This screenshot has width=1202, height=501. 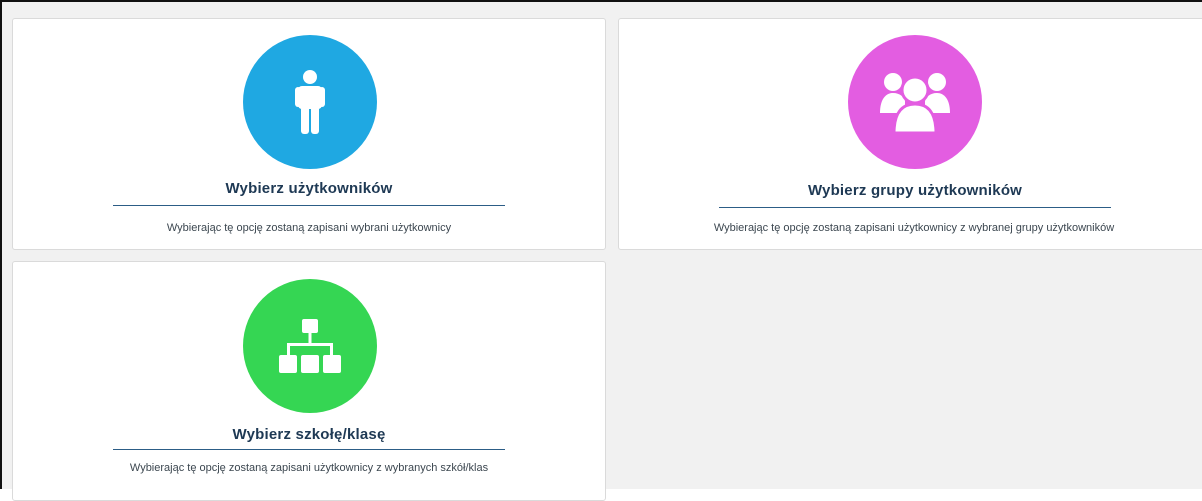 I want to click on user-icon, so click(x=310, y=102).